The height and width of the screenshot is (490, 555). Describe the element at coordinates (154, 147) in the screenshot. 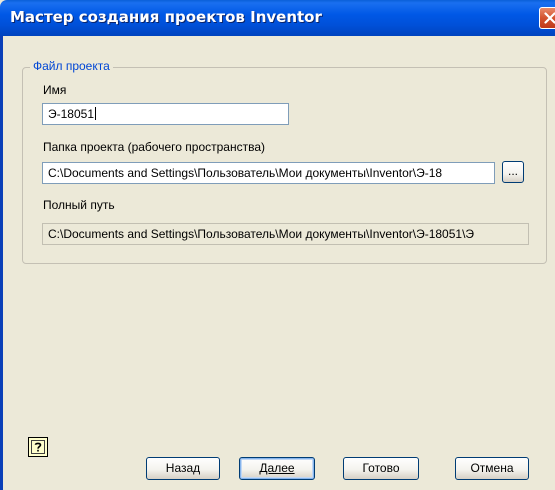

I see `project-folder-label: Папка проекта (рабочего пространства)` at that location.